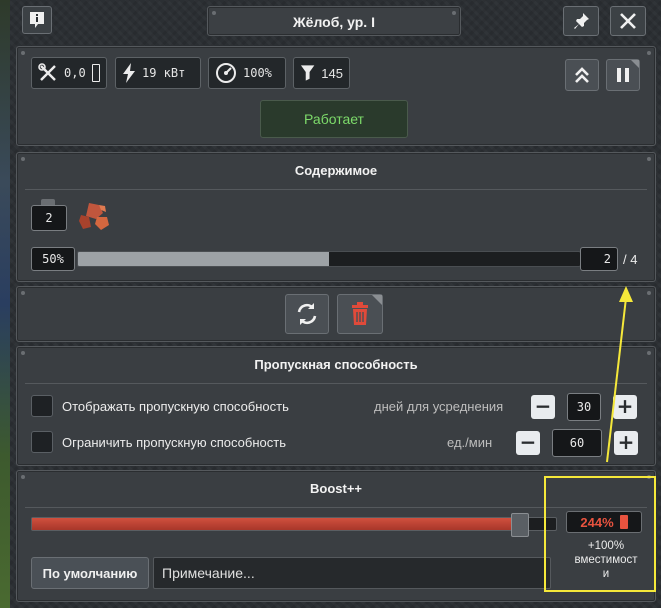 Image resolution: width=661 pixels, height=608 pixels. What do you see at coordinates (129, 73) in the screenshot?
I see `lightning-icon` at bounding box center [129, 73].